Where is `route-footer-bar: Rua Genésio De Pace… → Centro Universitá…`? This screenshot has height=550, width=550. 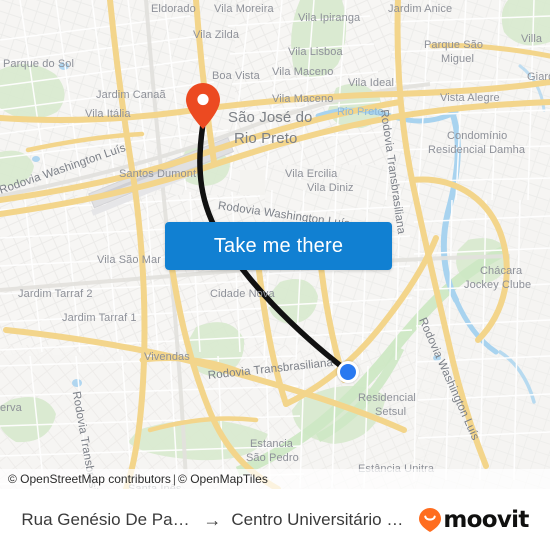
route-footer-bar: Rua Genésio De Pace… → Centro Universitá… is located at coordinates (275, 519).